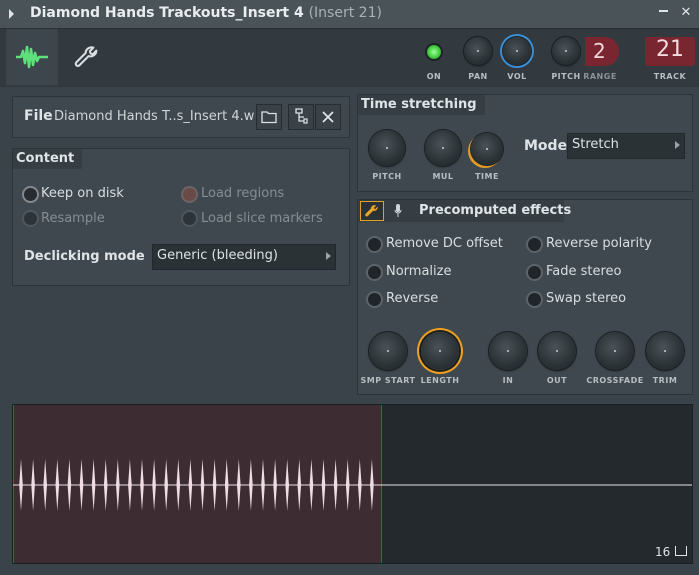  Describe the element at coordinates (374, 272) in the screenshot. I see `normalize-radio` at that location.